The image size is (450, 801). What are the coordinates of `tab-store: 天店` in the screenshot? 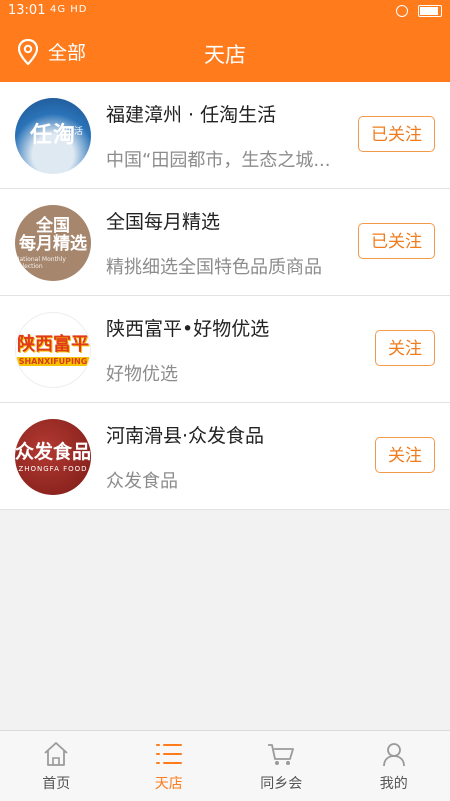 It's located at (169, 766).